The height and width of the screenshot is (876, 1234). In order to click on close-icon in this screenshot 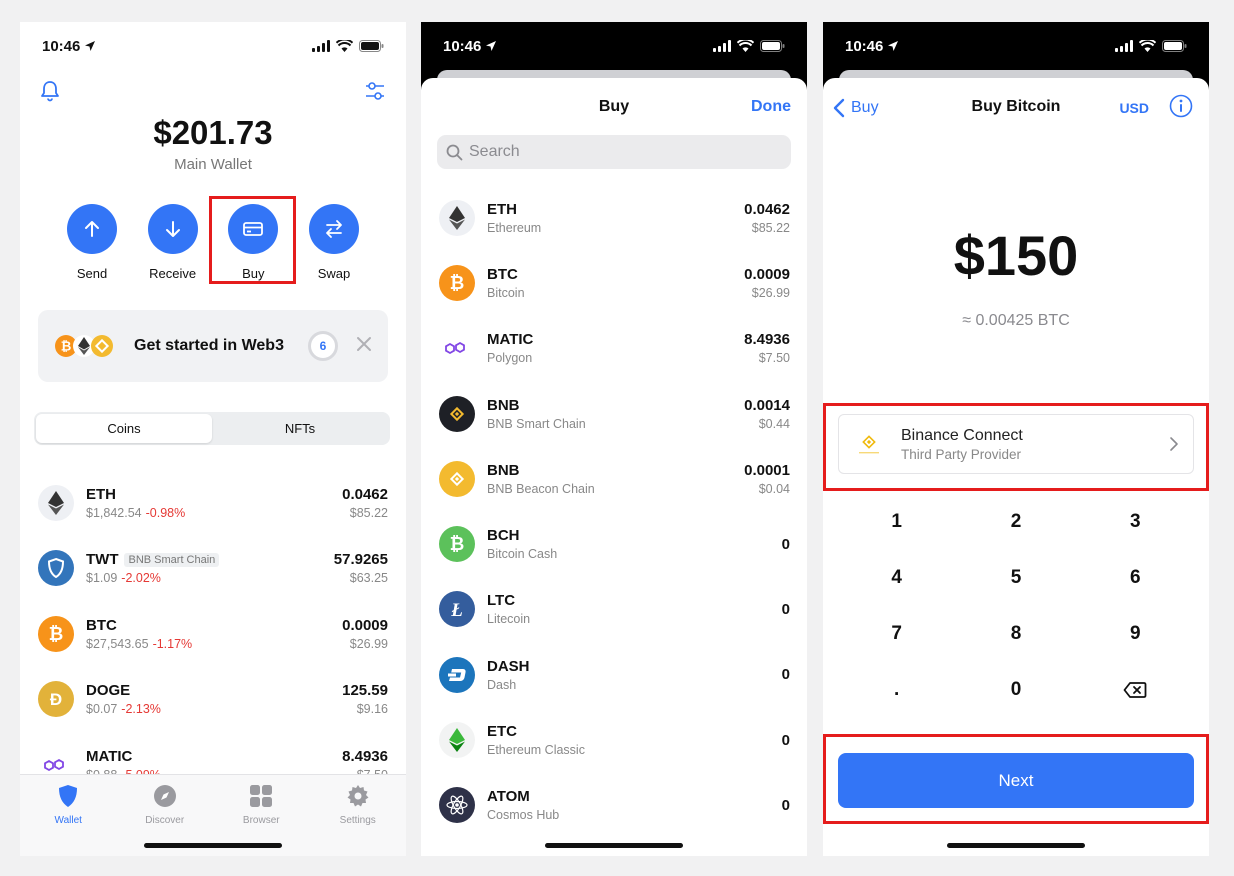, I will do `click(364, 346)`.